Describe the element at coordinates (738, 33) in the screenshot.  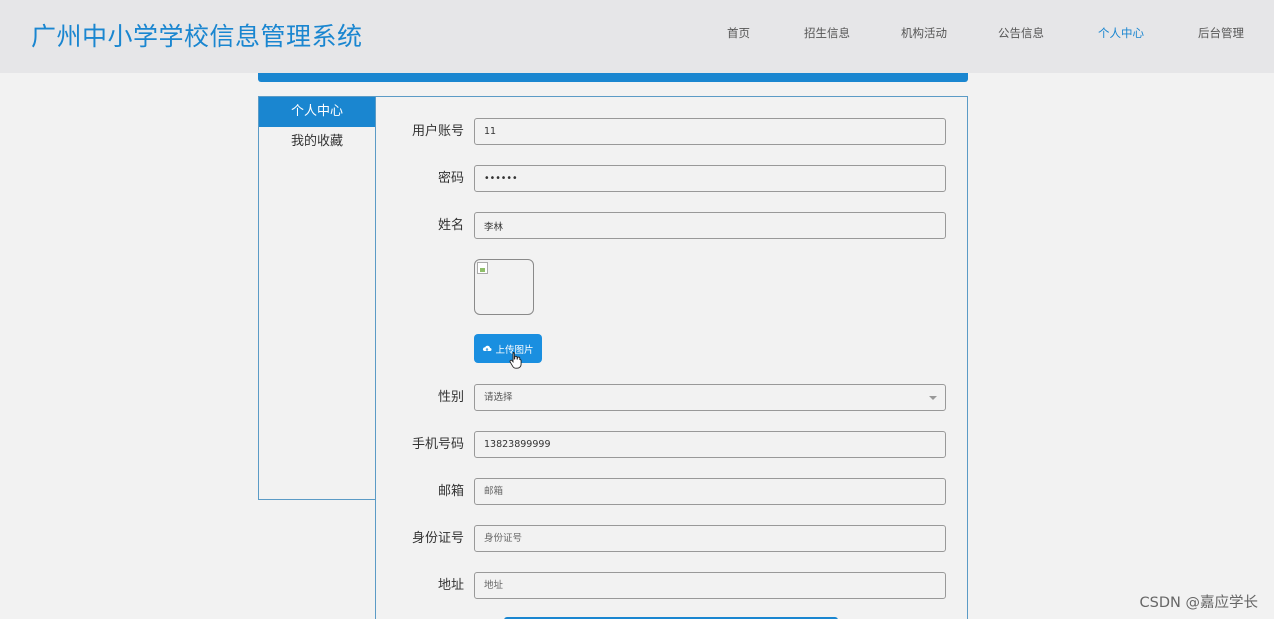
I see `nav-home: 首页` at that location.